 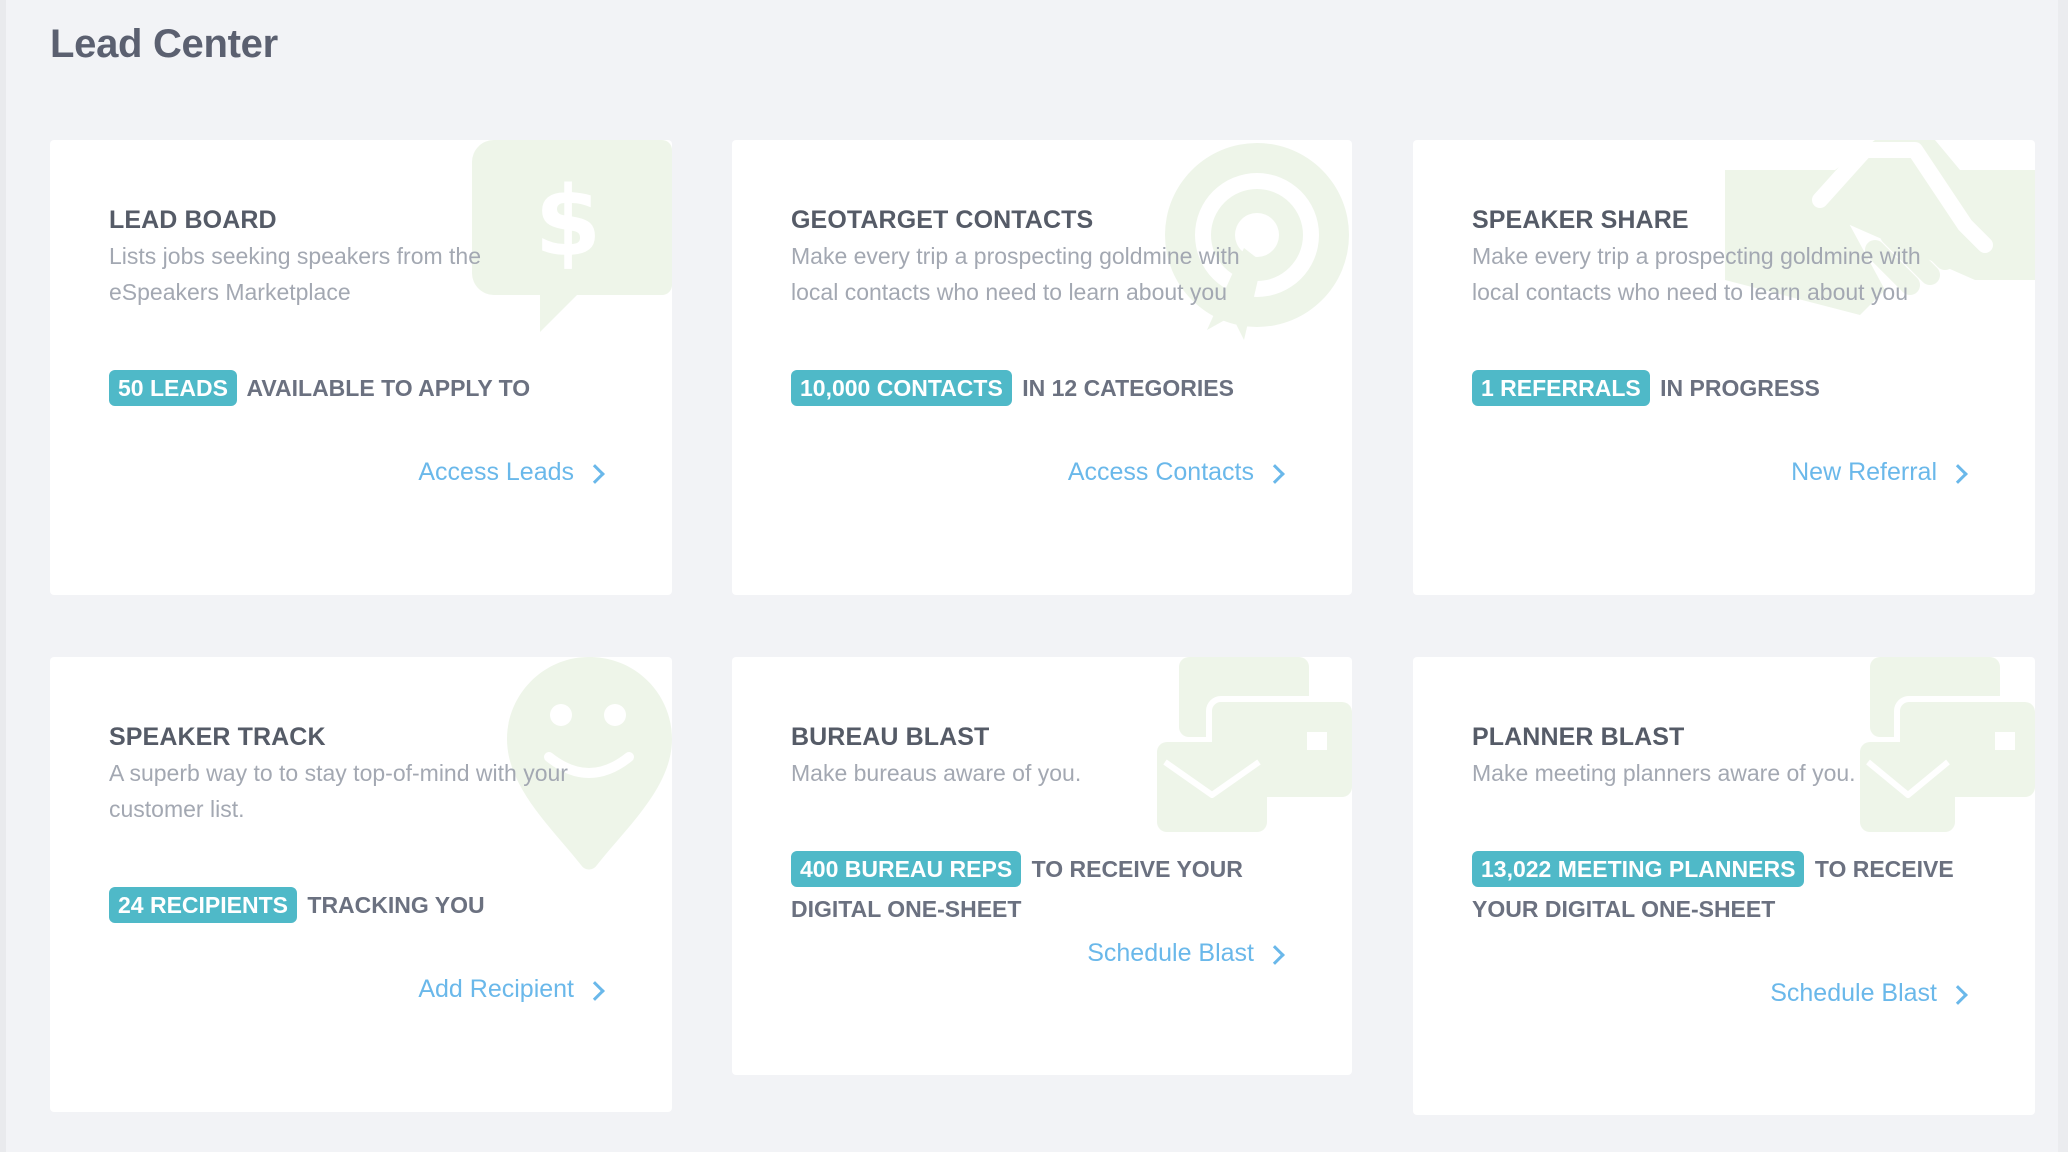 What do you see at coordinates (3, 576) in the screenshot?
I see `left-edge` at bounding box center [3, 576].